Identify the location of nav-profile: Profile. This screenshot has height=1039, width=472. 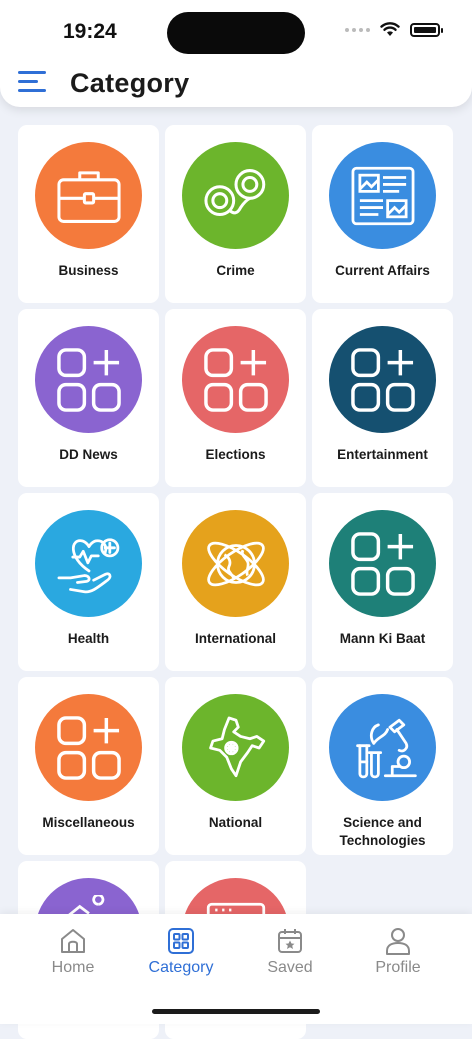
(398, 951).